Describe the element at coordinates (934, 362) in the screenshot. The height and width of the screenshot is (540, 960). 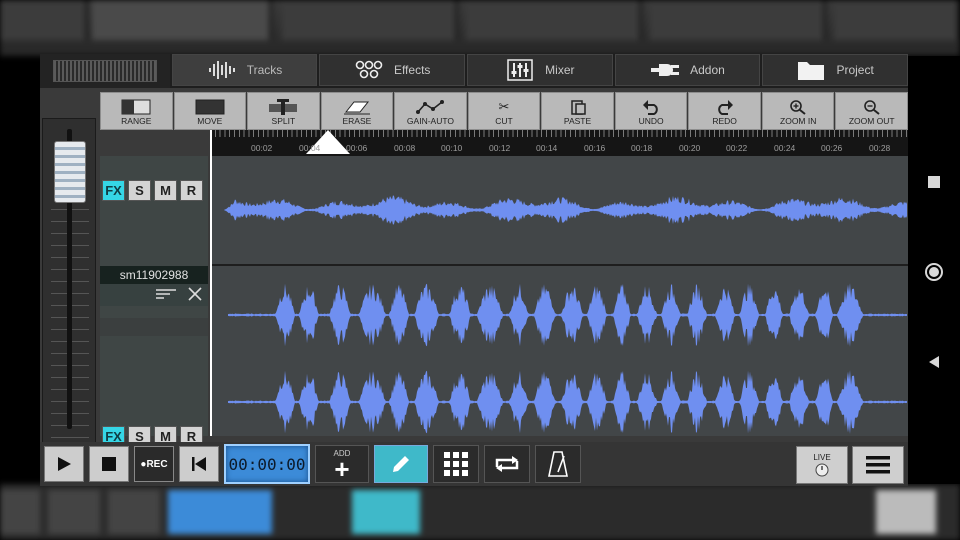
I see `back-icon` at that location.